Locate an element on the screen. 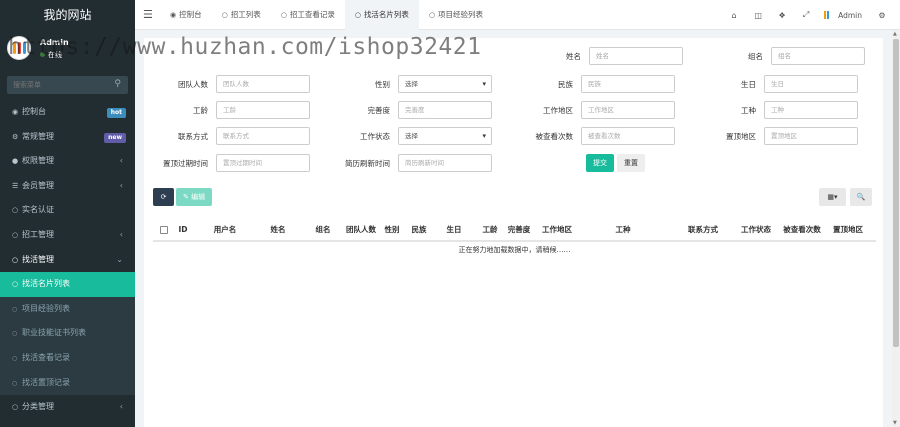 The width and height of the screenshot is (900, 427). completeness-field: 完善度 is located at coordinates (445, 110).